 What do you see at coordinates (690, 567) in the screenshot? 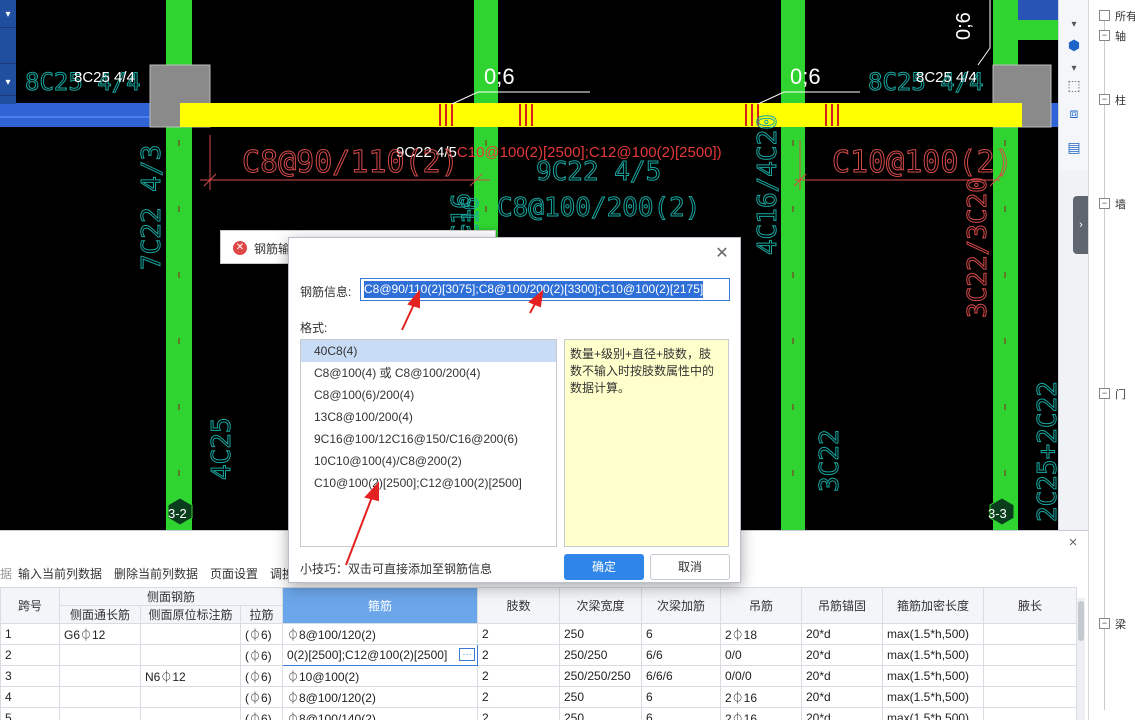
I see `cancel-button: 取消` at bounding box center [690, 567].